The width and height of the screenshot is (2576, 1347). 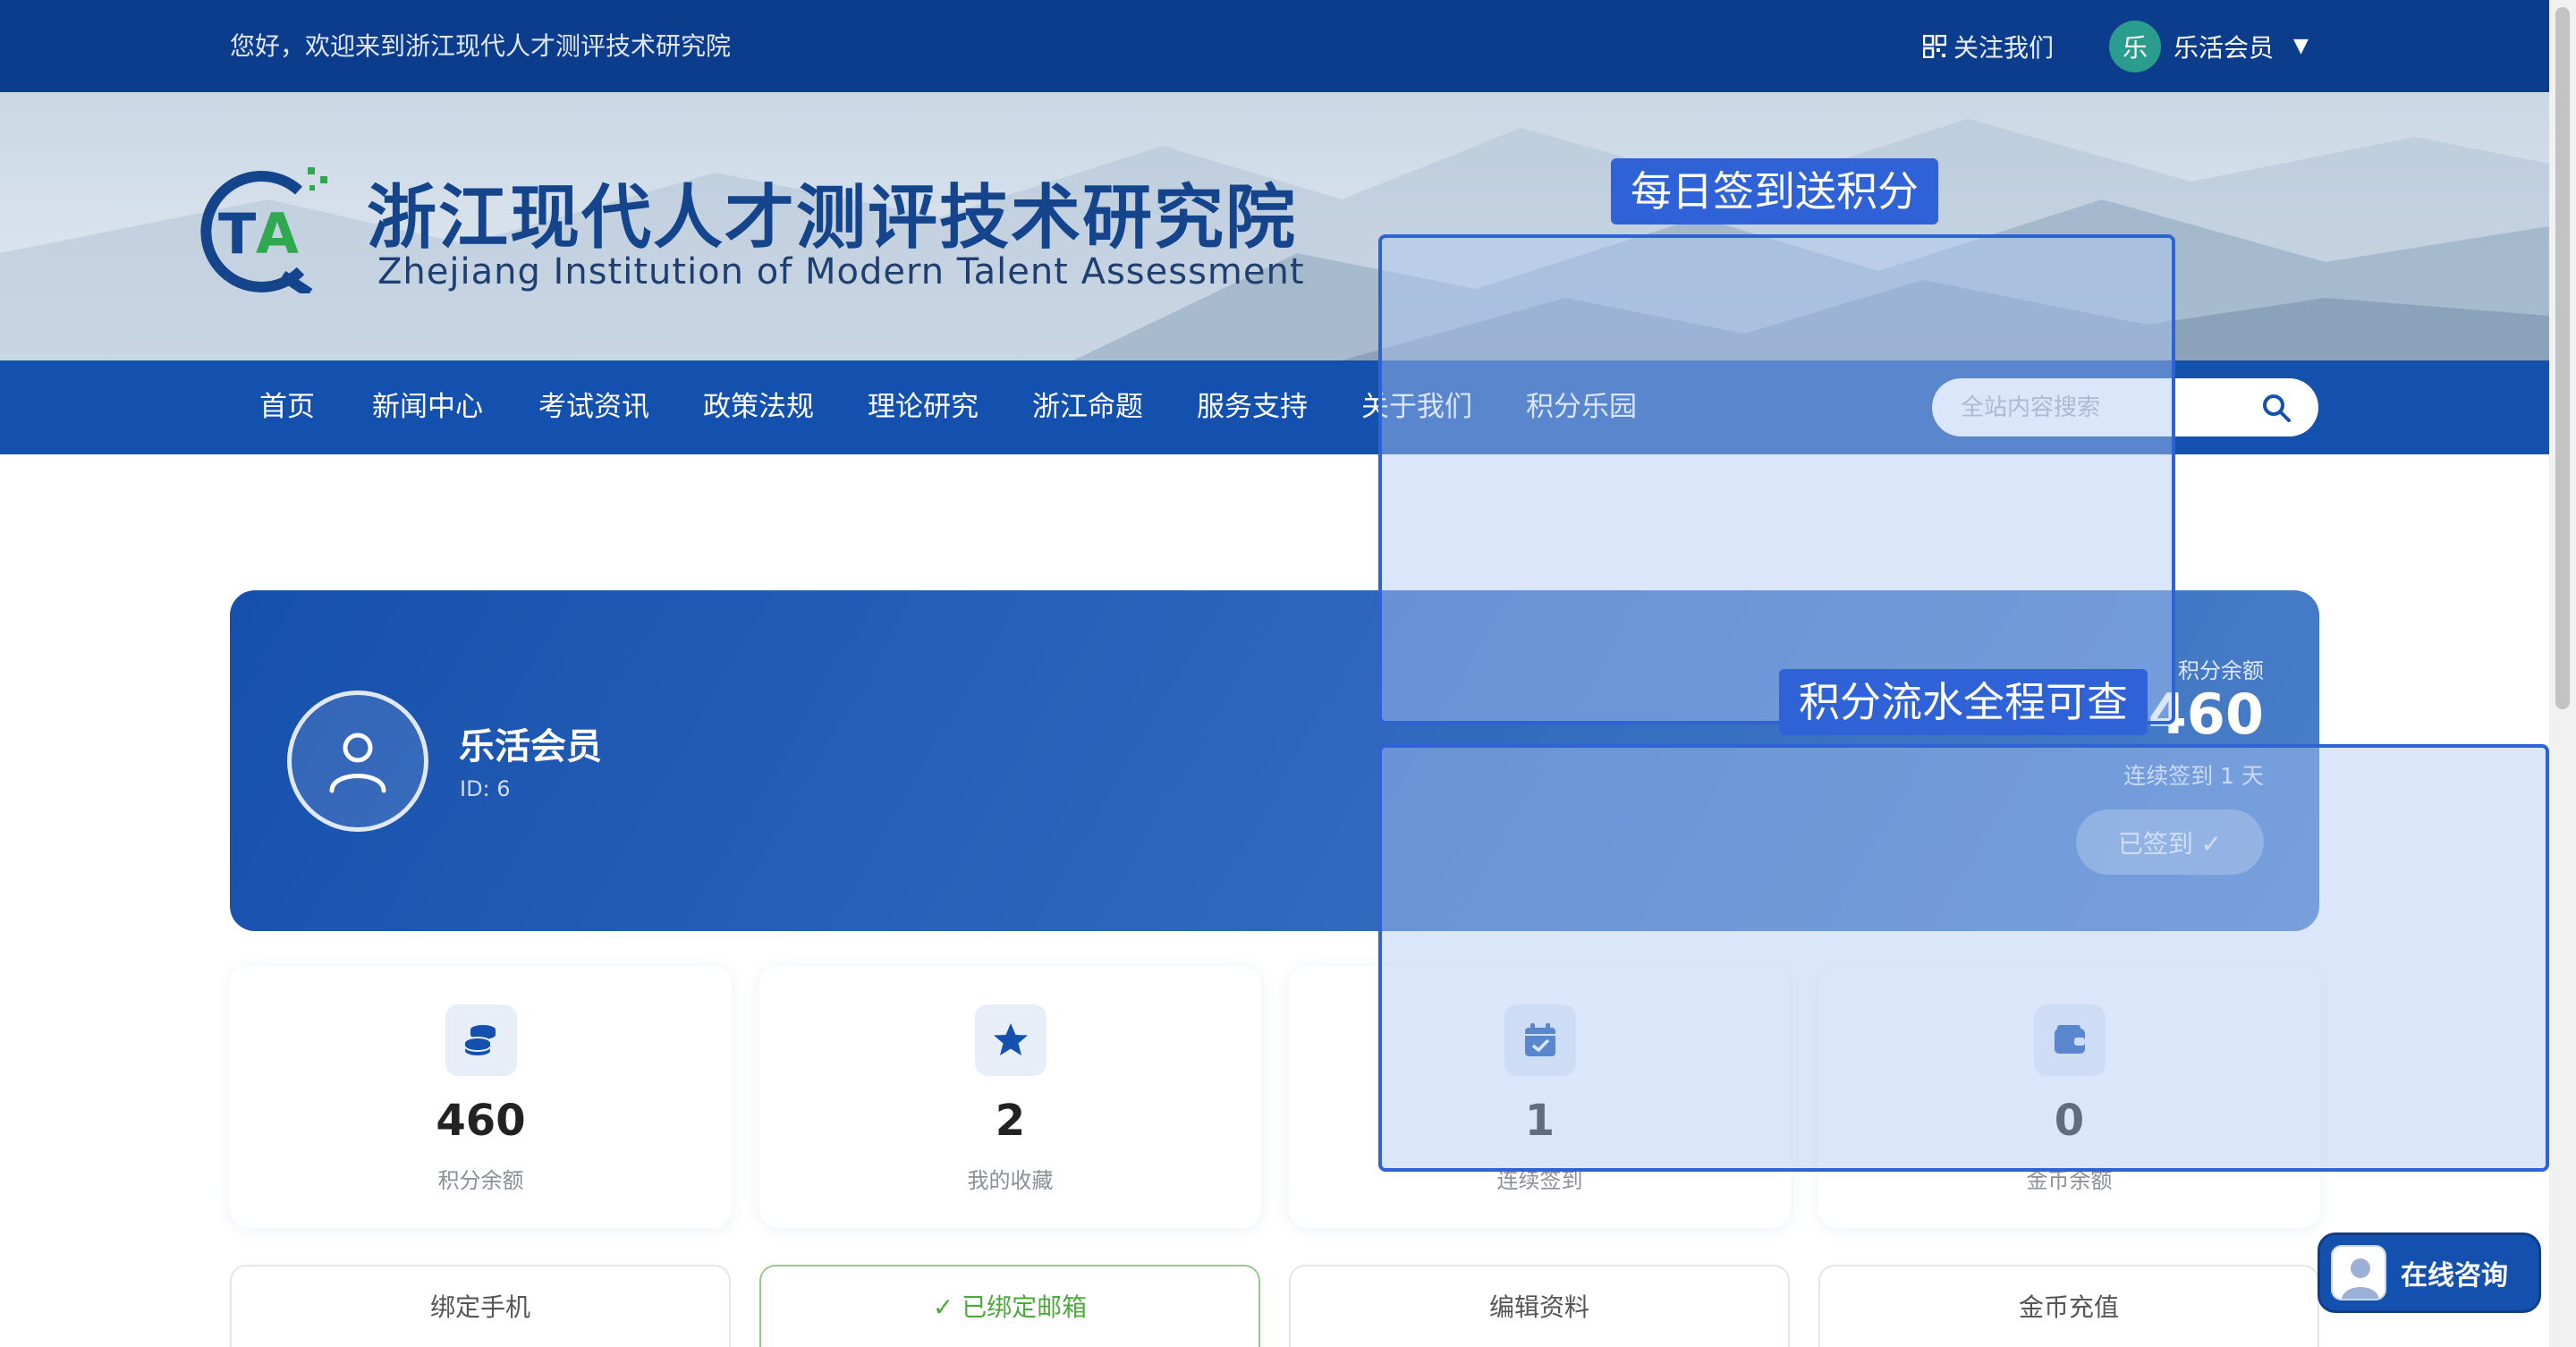 I want to click on stat-label: 我的收藏, so click(x=1010, y=1180).